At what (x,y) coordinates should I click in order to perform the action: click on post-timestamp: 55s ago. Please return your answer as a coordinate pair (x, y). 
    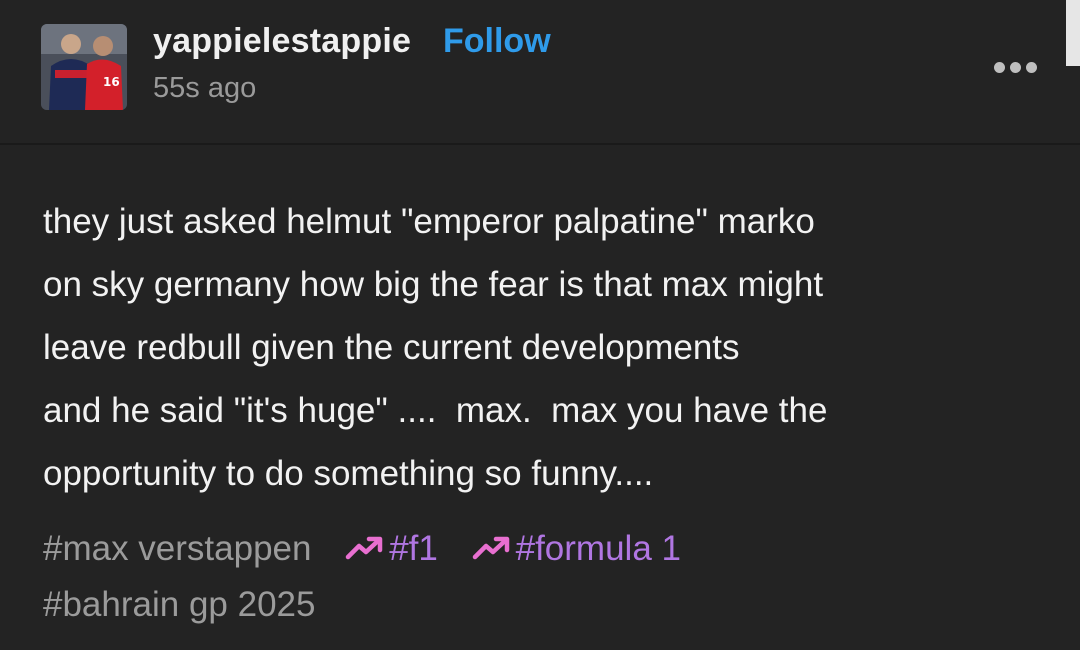
    Looking at the image, I should click on (205, 88).